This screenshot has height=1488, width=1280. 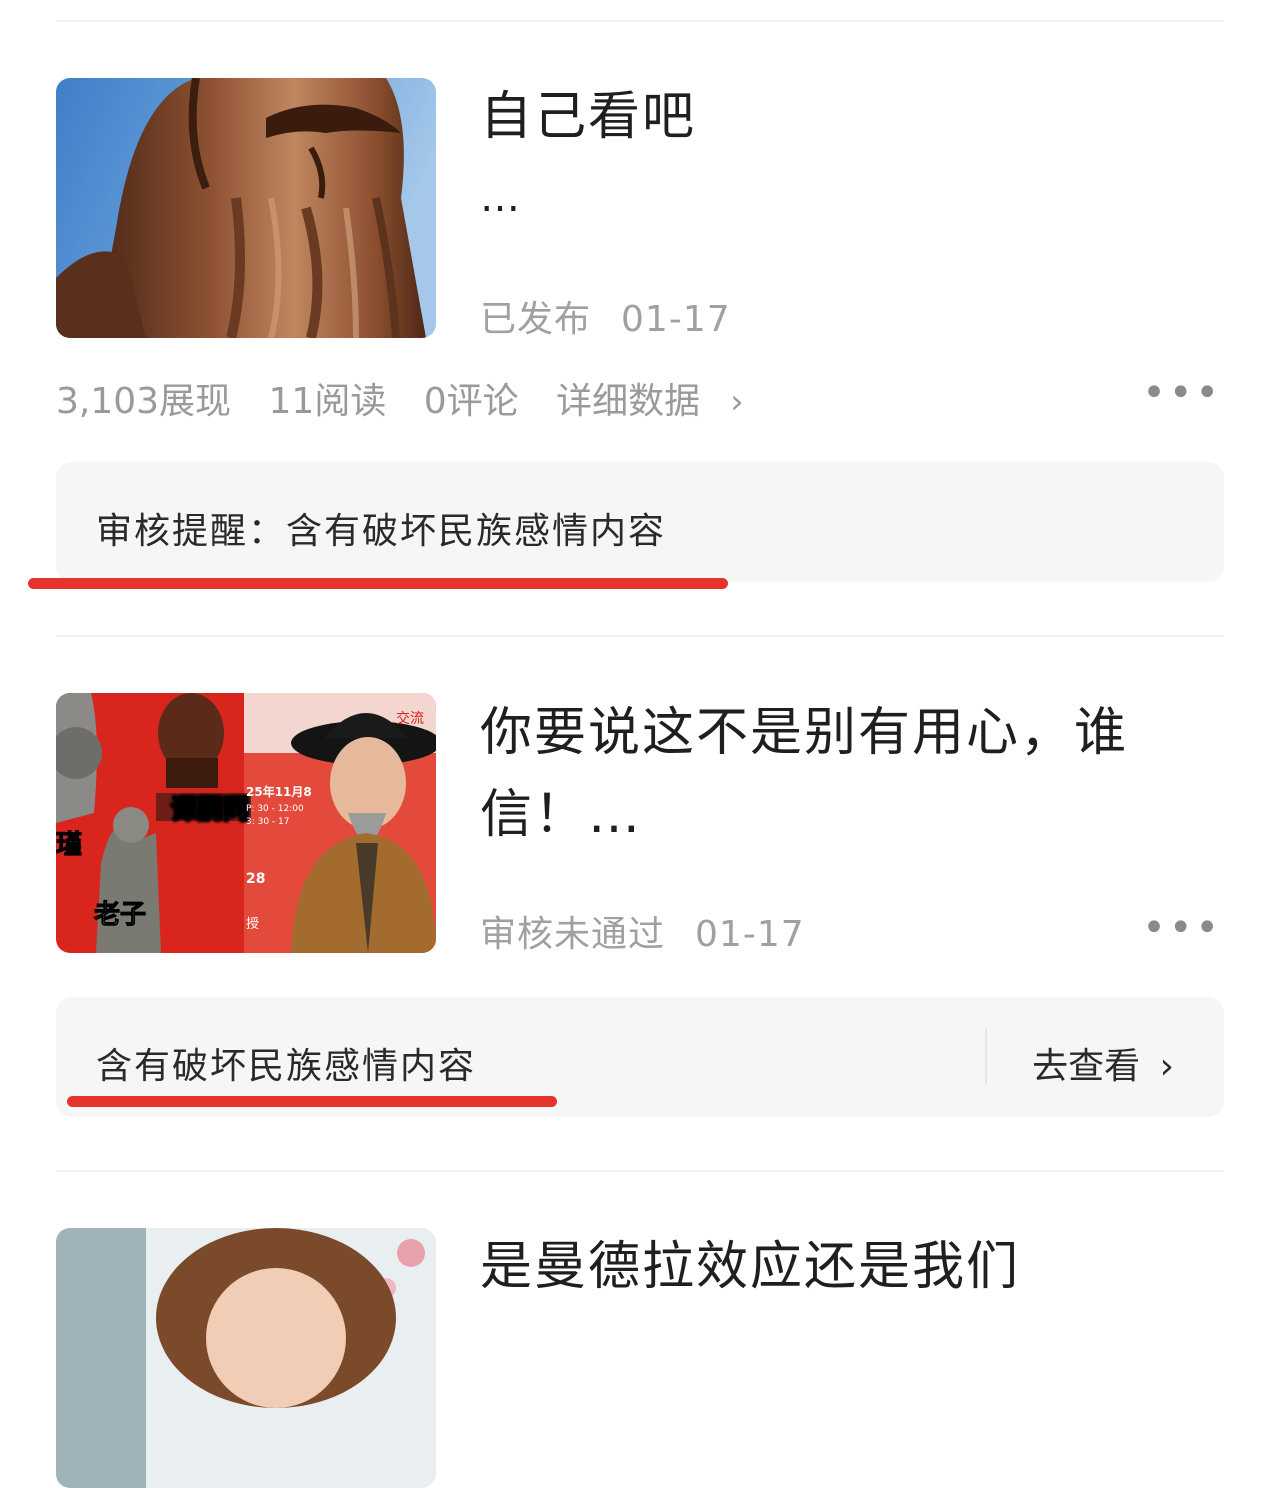 I want to click on thumb-label-tan: 谭嗣同, so click(x=210, y=810).